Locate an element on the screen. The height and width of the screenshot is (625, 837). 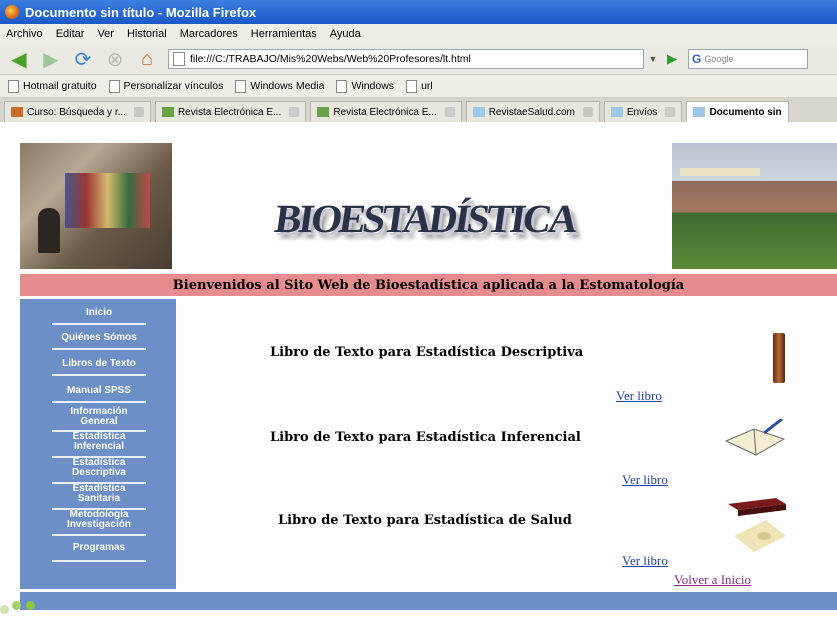
stop-icon: ⊗ is located at coordinates (115, 59).